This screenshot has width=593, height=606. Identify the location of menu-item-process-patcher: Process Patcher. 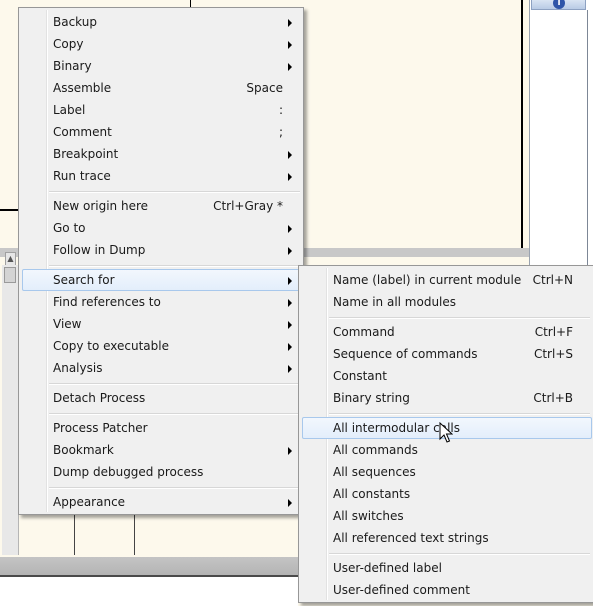
(161, 428).